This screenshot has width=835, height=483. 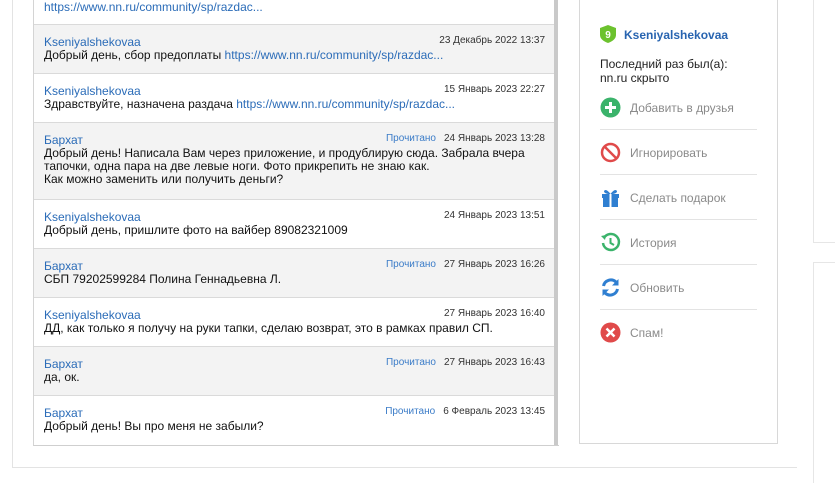 What do you see at coordinates (12, 234) in the screenshot?
I see `page-border-left` at bounding box center [12, 234].